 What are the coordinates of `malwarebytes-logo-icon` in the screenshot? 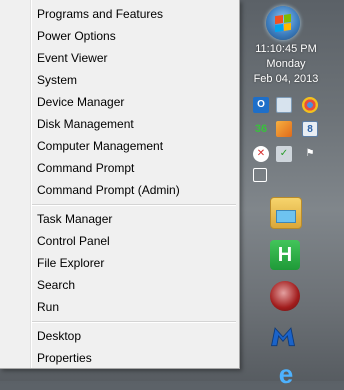 It's located at (283, 337).